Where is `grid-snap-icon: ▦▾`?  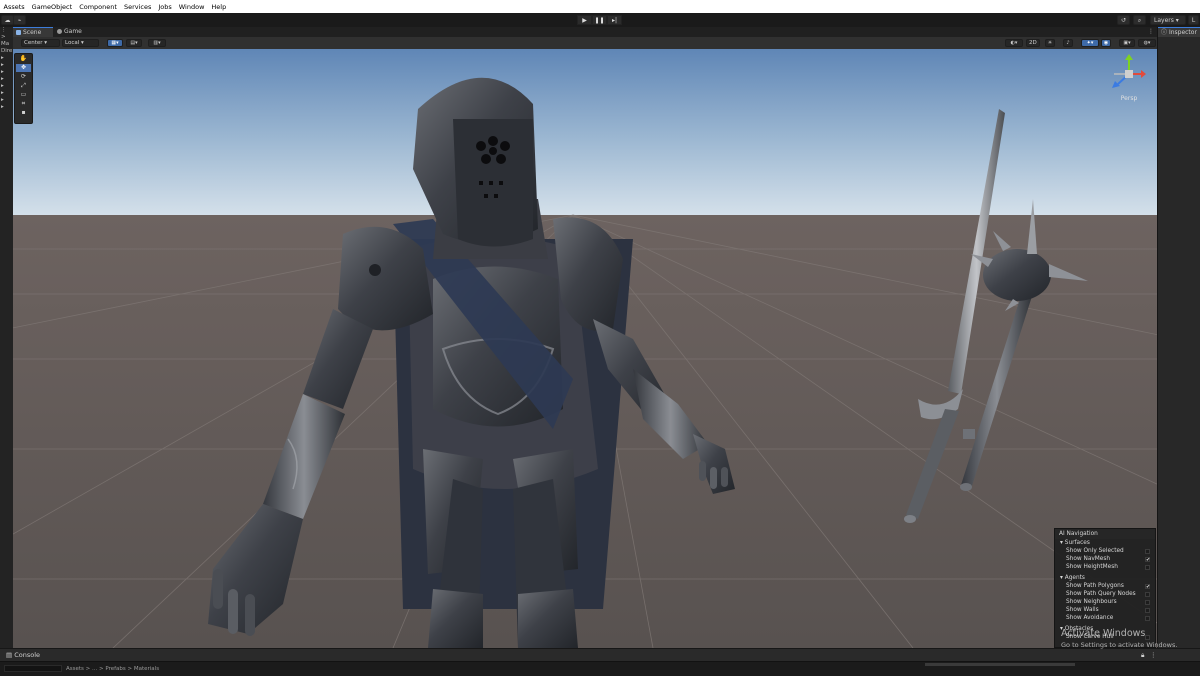
grid-snap-icon: ▦▾ is located at coordinates (115, 43).